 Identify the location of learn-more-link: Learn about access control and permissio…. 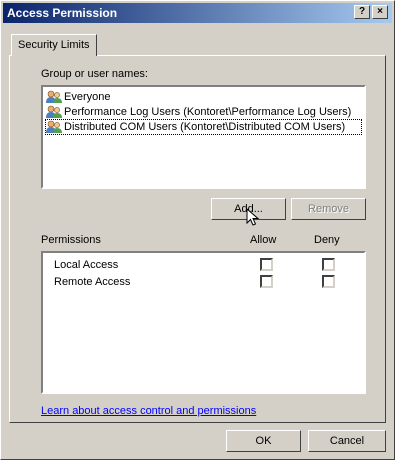
(148, 411).